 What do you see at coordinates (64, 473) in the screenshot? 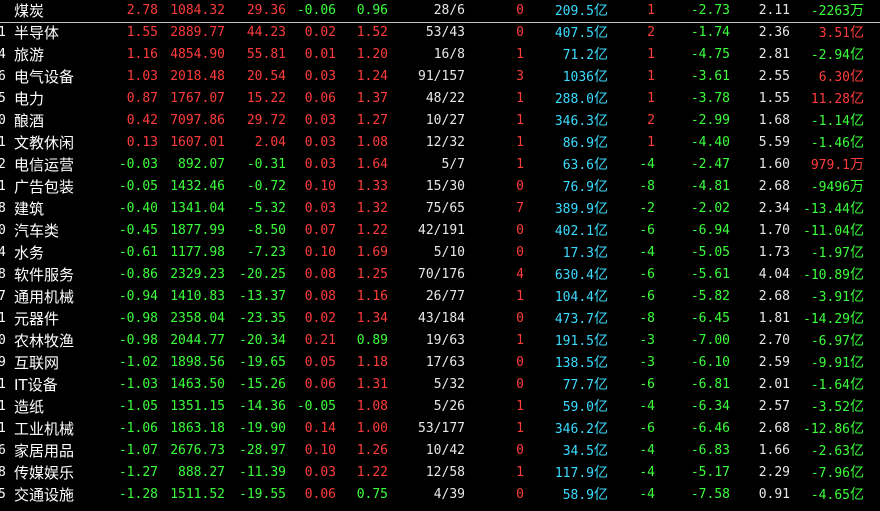
I see `sector-name: 传媒娱乐` at bounding box center [64, 473].